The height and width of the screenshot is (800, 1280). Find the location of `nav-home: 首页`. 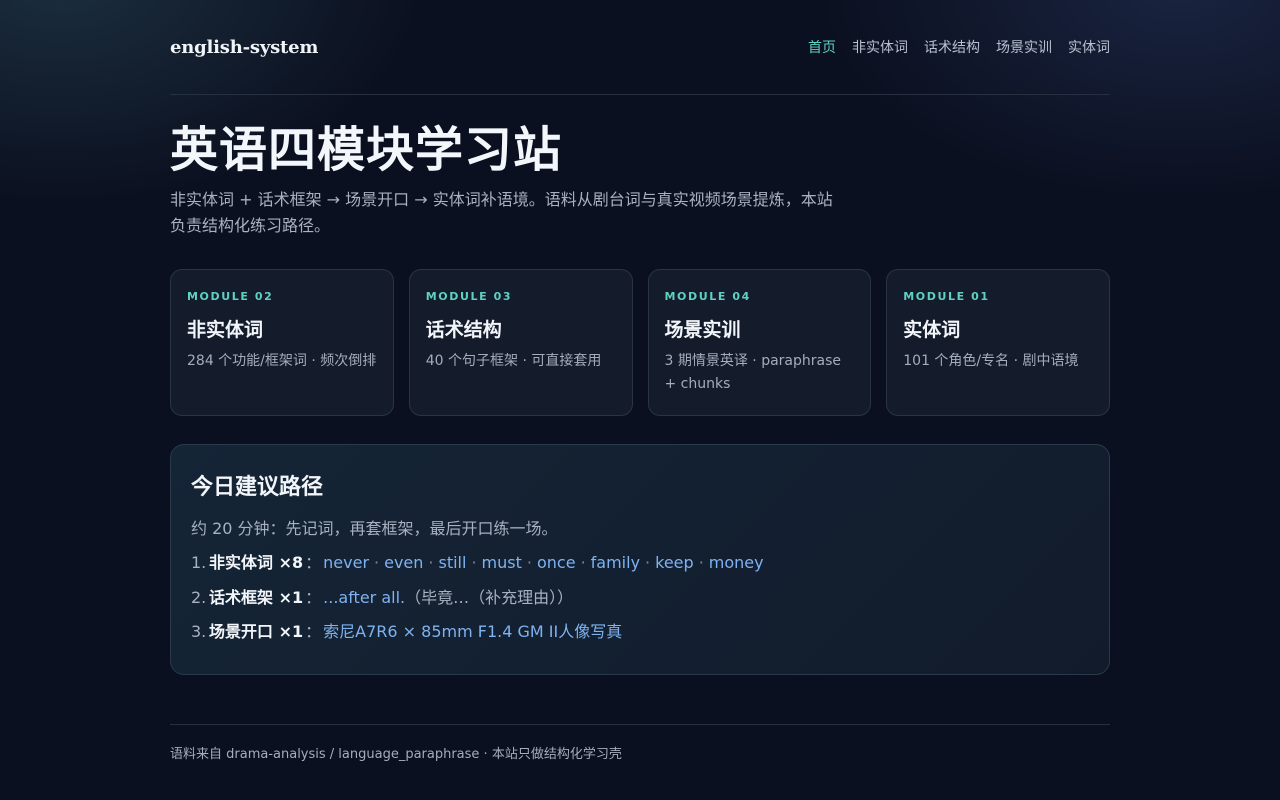

nav-home: 首页 is located at coordinates (822, 47).